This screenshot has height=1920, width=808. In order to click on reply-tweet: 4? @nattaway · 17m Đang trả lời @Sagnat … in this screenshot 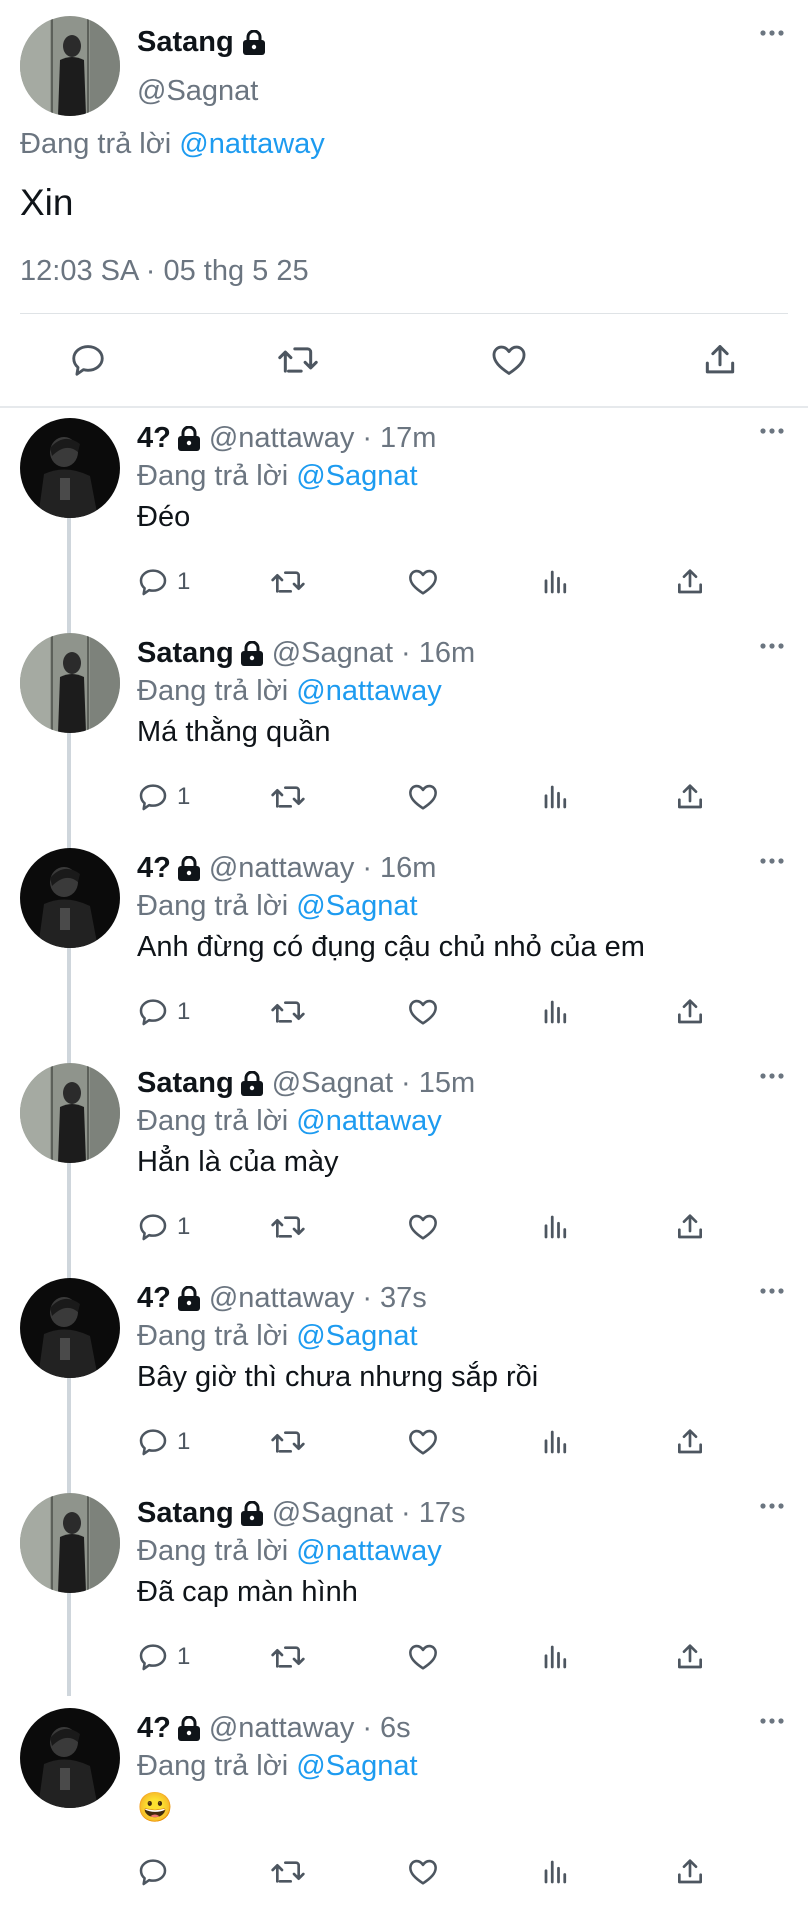, I will do `click(404, 515)`.